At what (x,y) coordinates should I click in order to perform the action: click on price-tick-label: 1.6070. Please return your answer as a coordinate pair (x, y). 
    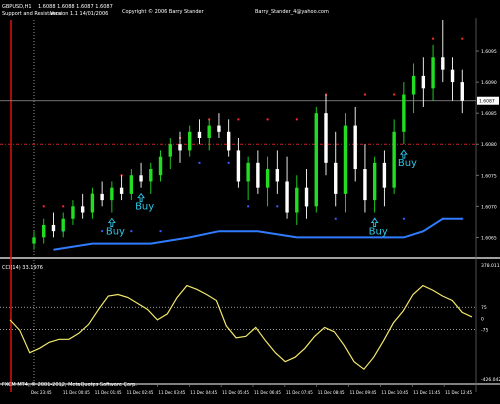
    Looking at the image, I should click on (489, 207).